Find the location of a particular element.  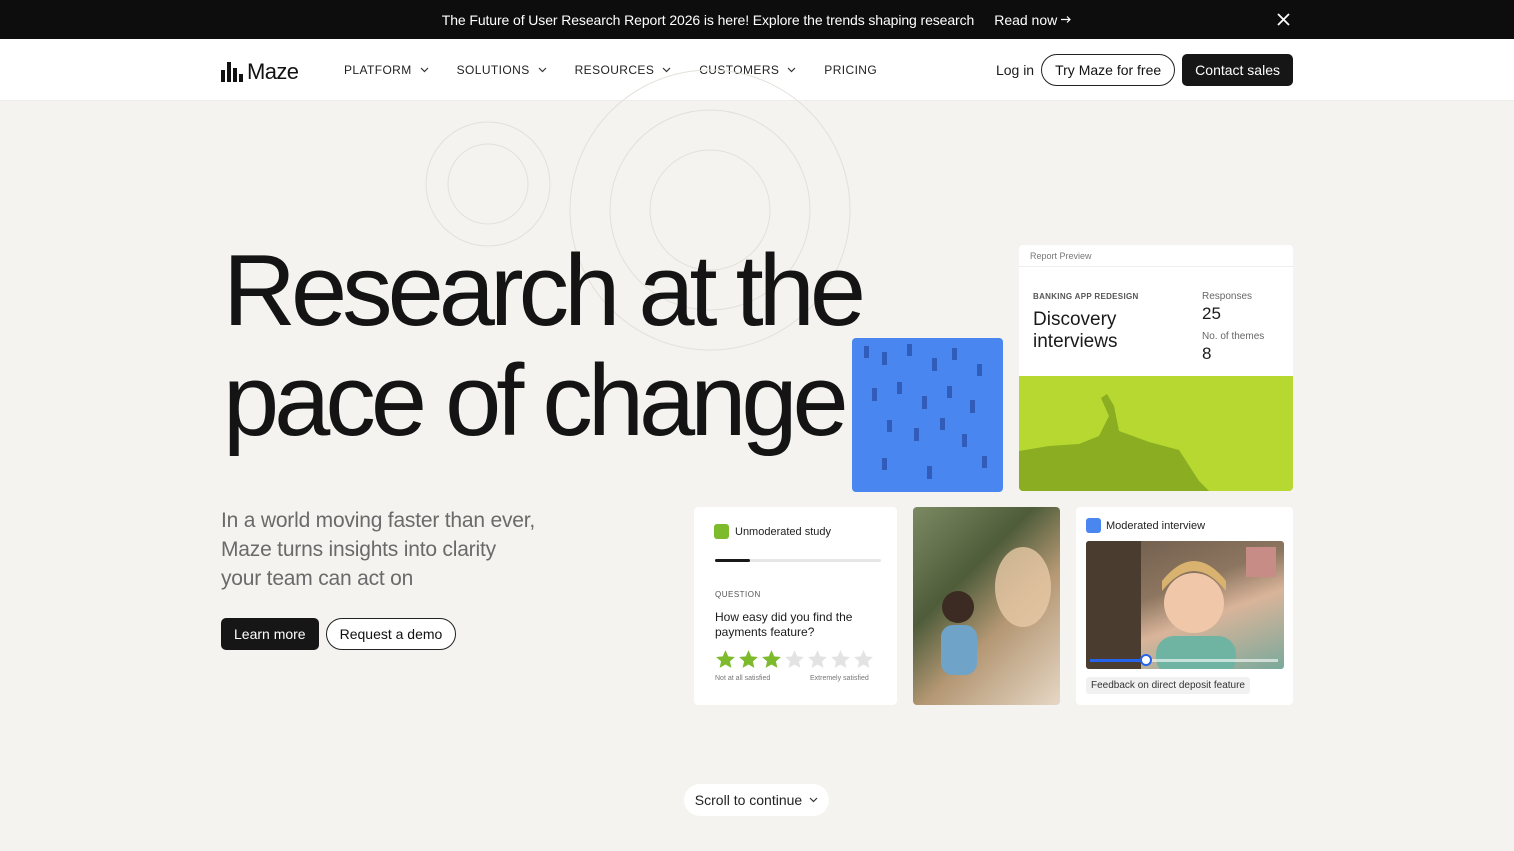

headline-line-2: pace of change is located at coordinates (536, 401).